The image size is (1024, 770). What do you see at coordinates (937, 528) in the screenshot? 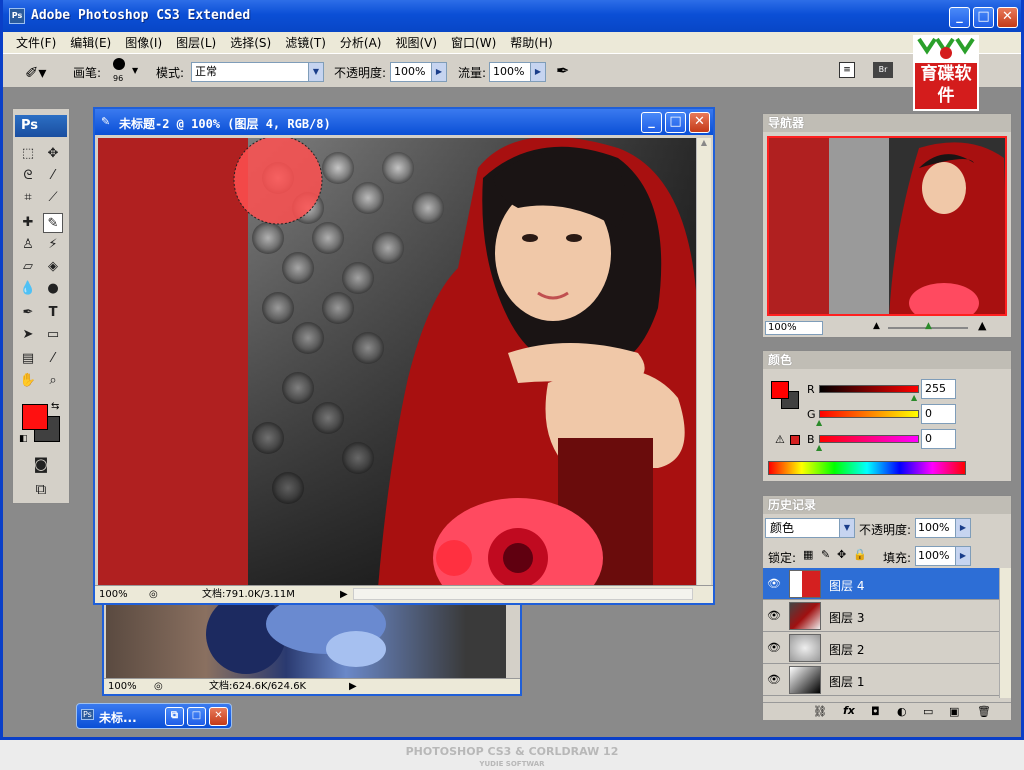
I see `layer-opacity-input: 100%` at bounding box center [937, 528].